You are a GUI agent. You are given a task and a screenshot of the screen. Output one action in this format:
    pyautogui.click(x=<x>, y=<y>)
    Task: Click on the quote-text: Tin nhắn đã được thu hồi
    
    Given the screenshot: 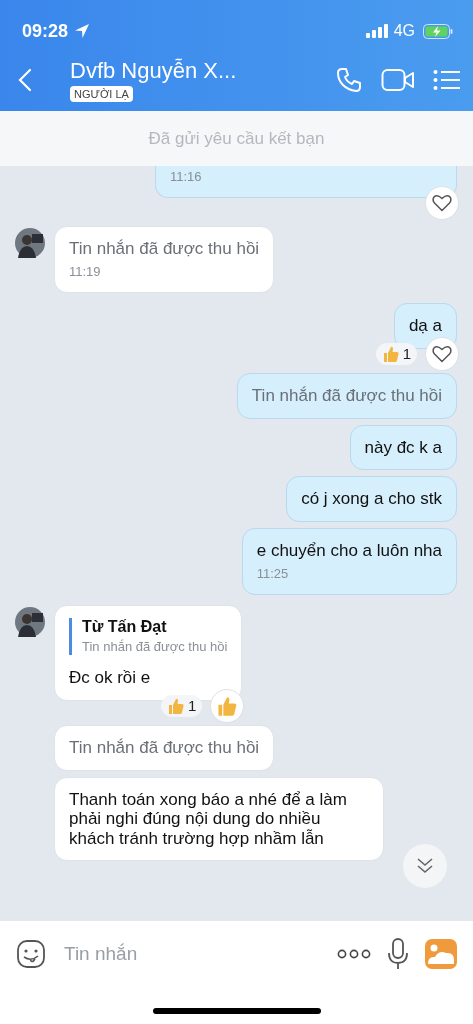 What is the action you would take?
    pyautogui.click(x=155, y=648)
    